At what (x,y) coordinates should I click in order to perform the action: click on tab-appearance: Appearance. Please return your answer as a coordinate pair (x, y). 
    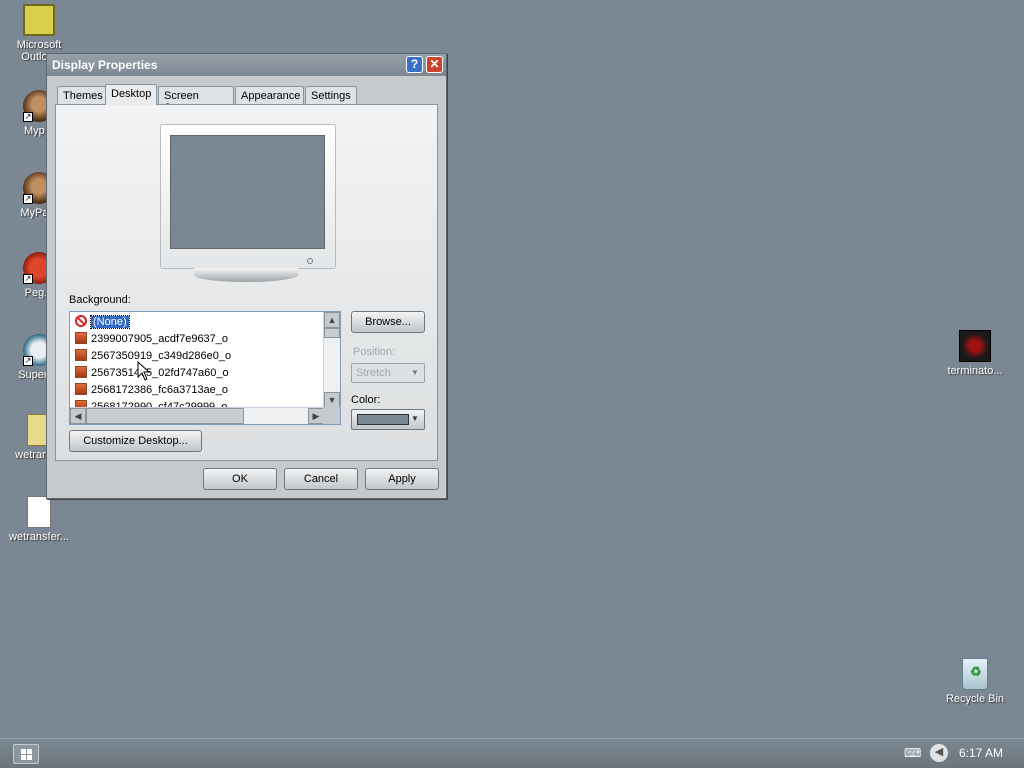
    Looking at the image, I should click on (269, 95).